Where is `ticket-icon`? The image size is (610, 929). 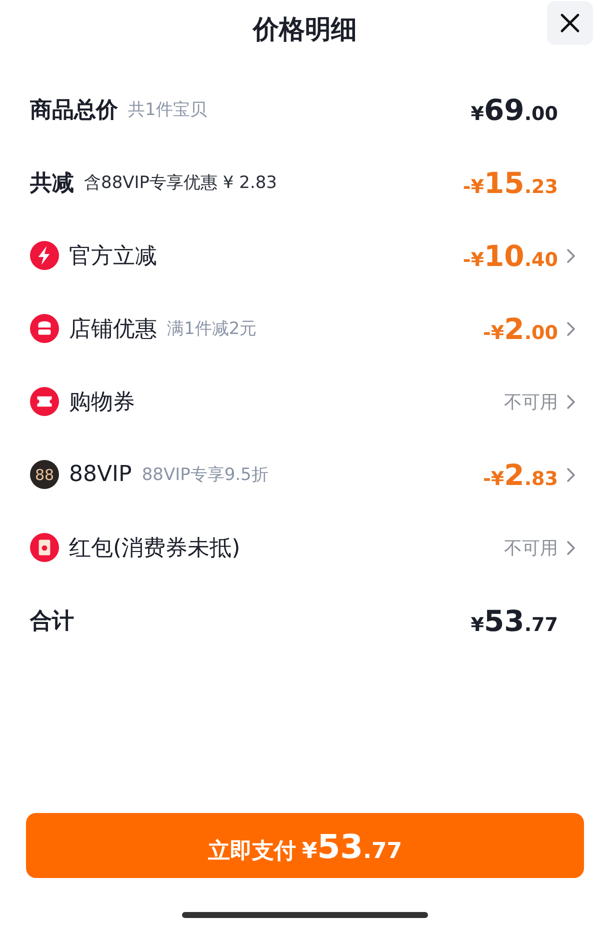 ticket-icon is located at coordinates (44, 401).